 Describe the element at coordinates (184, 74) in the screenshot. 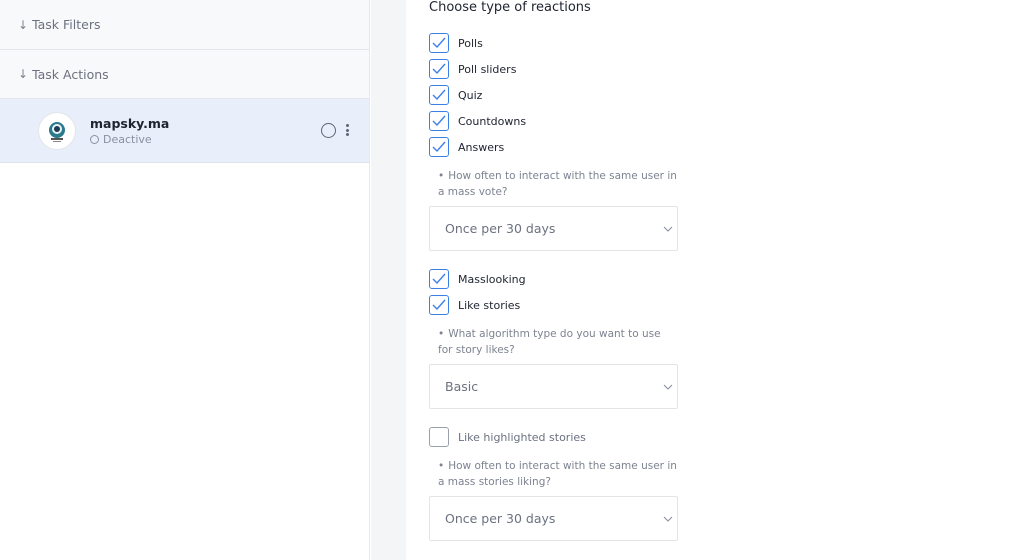

I see `task-actions-header: ↓ Task Actions` at that location.